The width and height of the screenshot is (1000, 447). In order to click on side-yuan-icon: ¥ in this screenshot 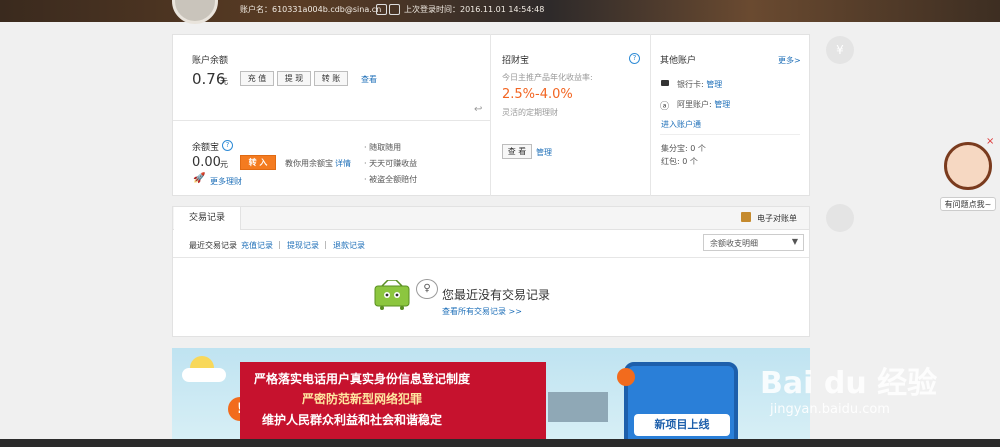, I will do `click(840, 50)`.